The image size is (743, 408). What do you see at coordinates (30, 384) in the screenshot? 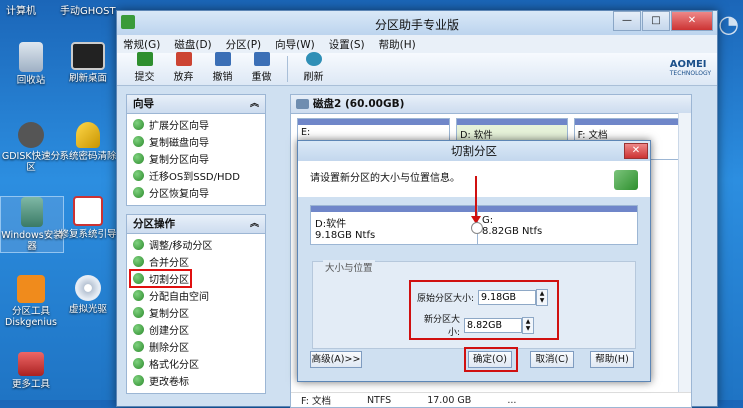
I see `desktop-icon-label: 更多工具` at bounding box center [30, 384].